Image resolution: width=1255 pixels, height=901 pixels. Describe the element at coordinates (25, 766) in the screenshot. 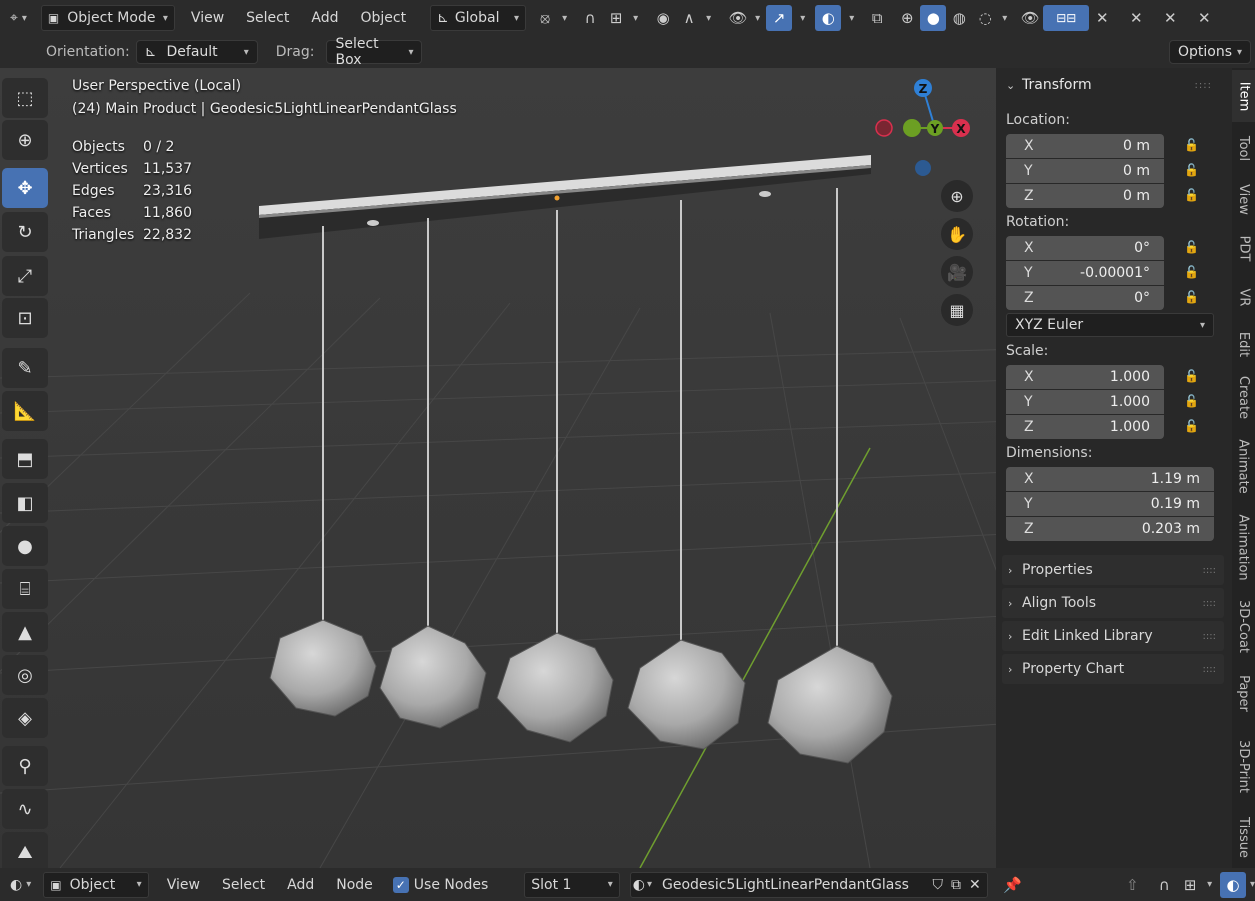

I see `add-armature-tool-icon: ⚲` at that location.